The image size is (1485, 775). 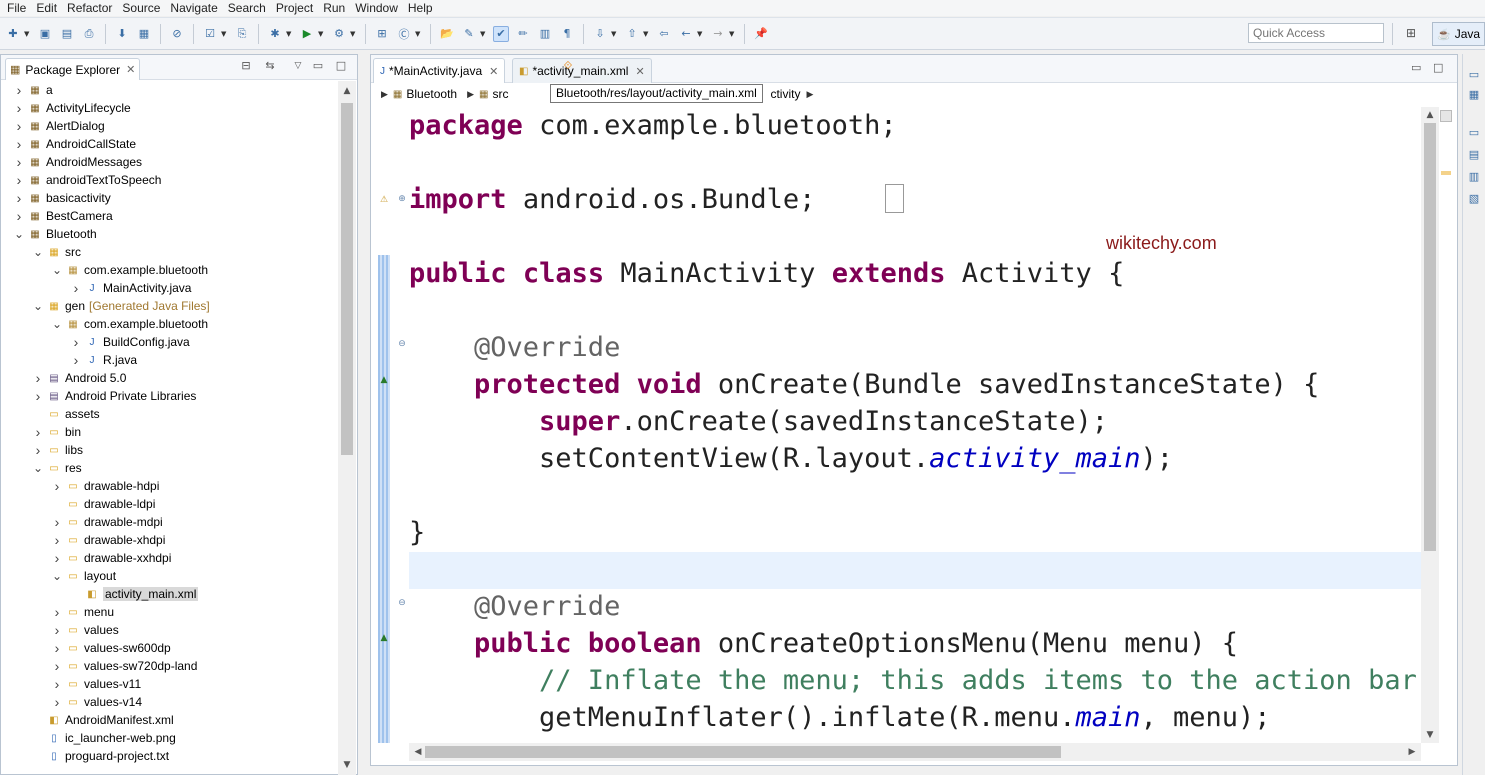 What do you see at coordinates (298, 66) in the screenshot?
I see `view-menu-icon: ▽` at bounding box center [298, 66].